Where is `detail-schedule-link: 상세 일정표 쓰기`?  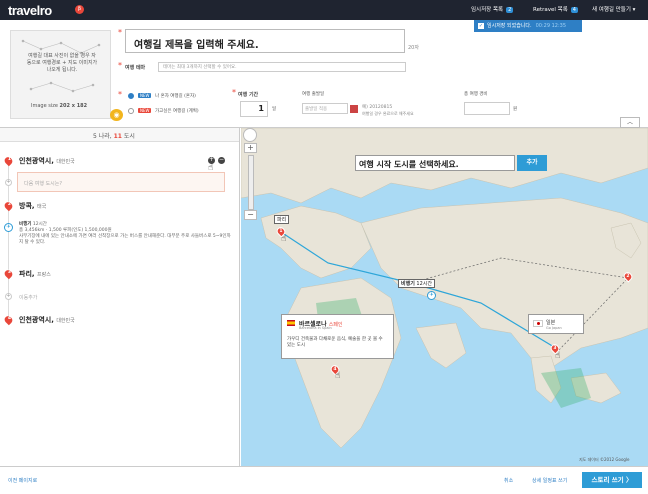 detail-schedule-link: 상세 일정표 쓰기 is located at coordinates (549, 480).